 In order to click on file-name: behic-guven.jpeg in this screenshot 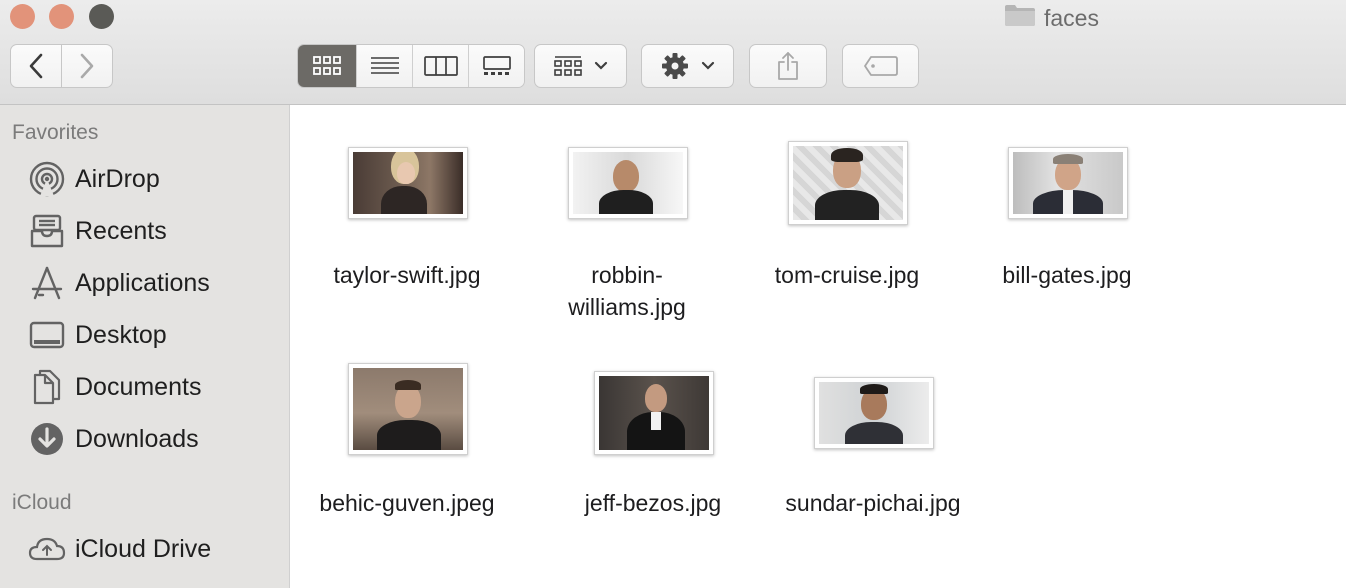, I will do `click(407, 503)`.